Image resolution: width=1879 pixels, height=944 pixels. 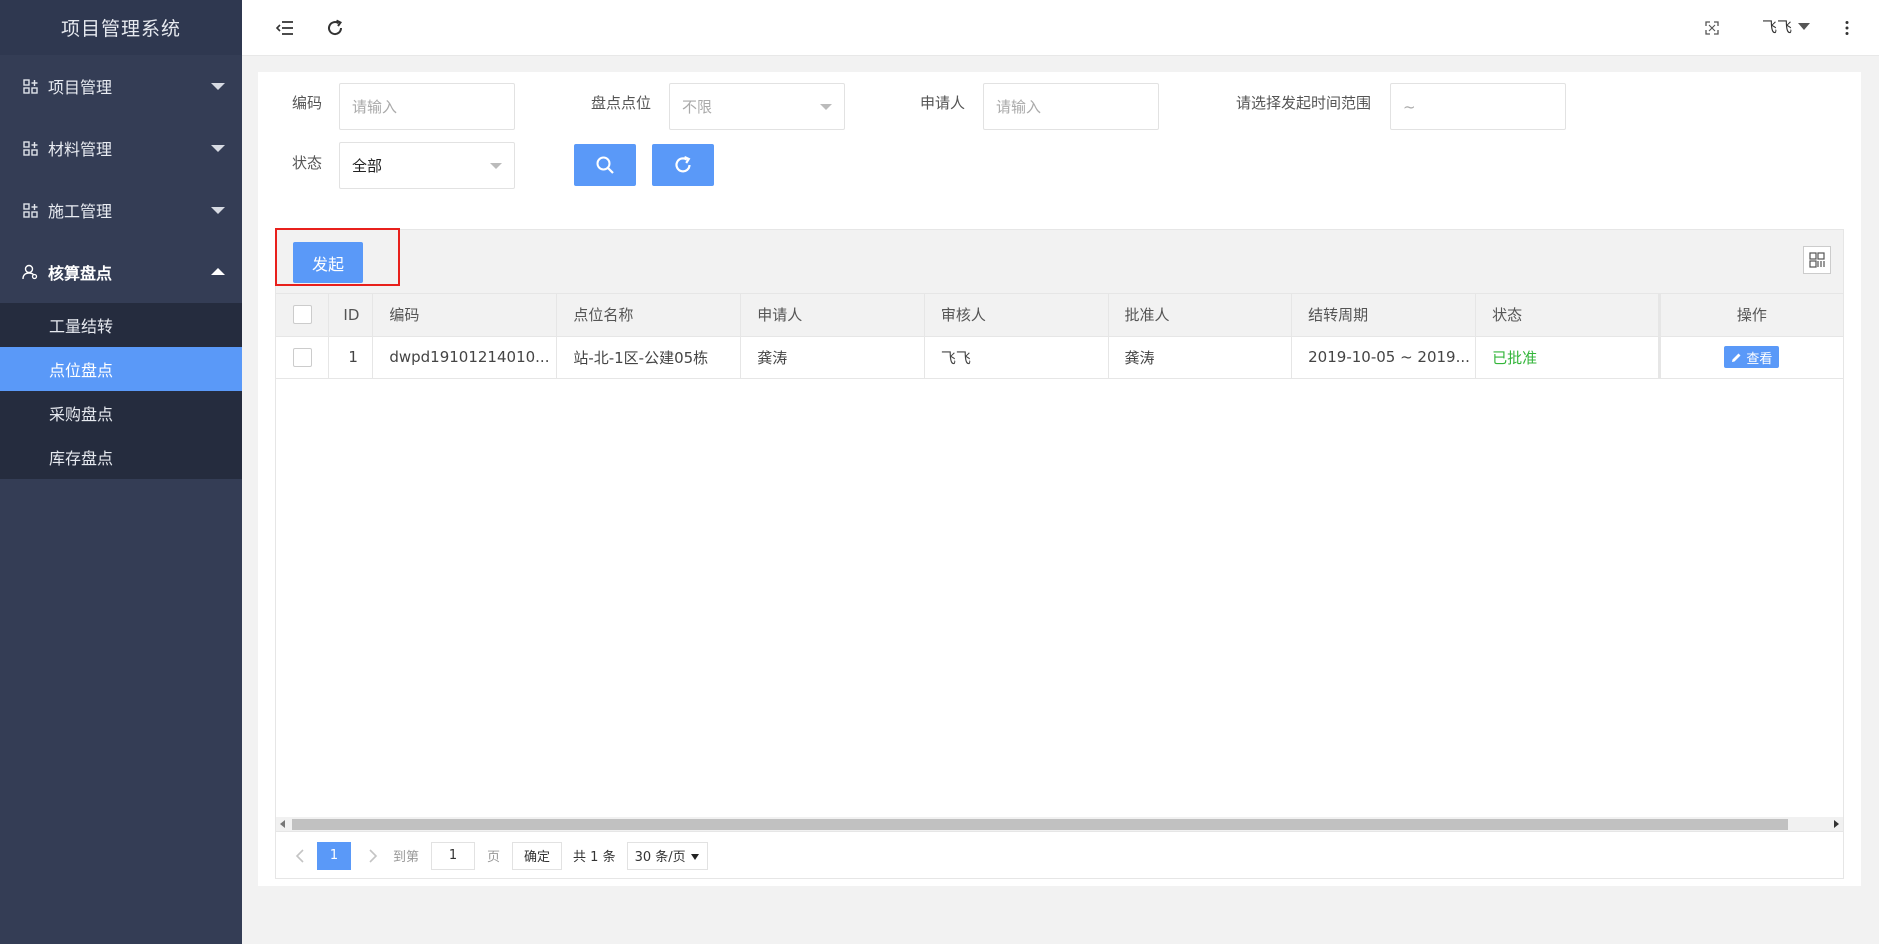 I want to click on horizontal-scrollbar, so click(x=1059, y=824).